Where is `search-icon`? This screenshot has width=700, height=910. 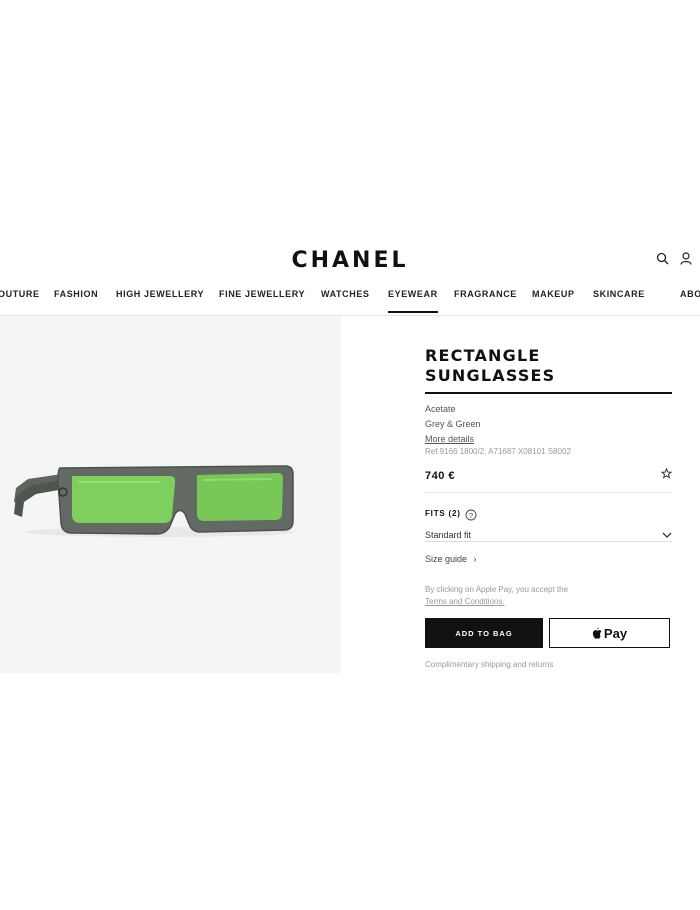 search-icon is located at coordinates (662, 261).